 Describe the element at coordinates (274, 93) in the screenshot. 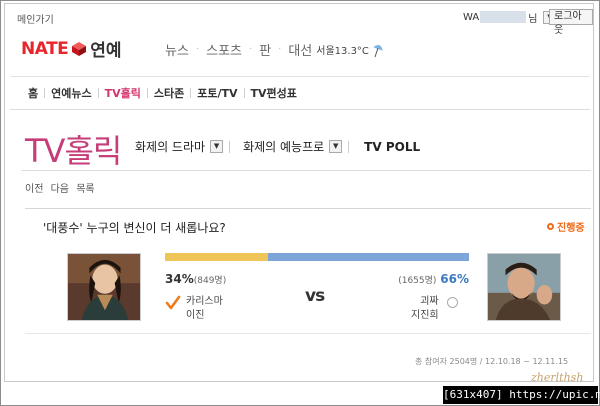

I see `subnav-item-tv-schedule: TV편성표` at that location.